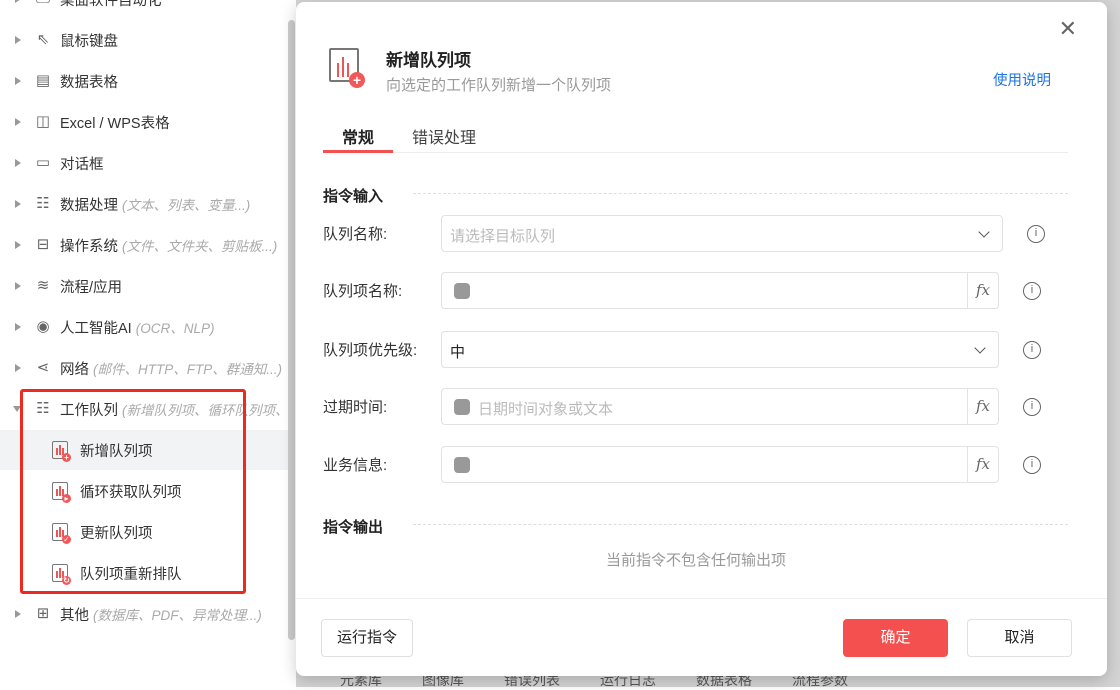  Describe the element at coordinates (89, 205) in the screenshot. I see `item-label: 数据处理` at that location.